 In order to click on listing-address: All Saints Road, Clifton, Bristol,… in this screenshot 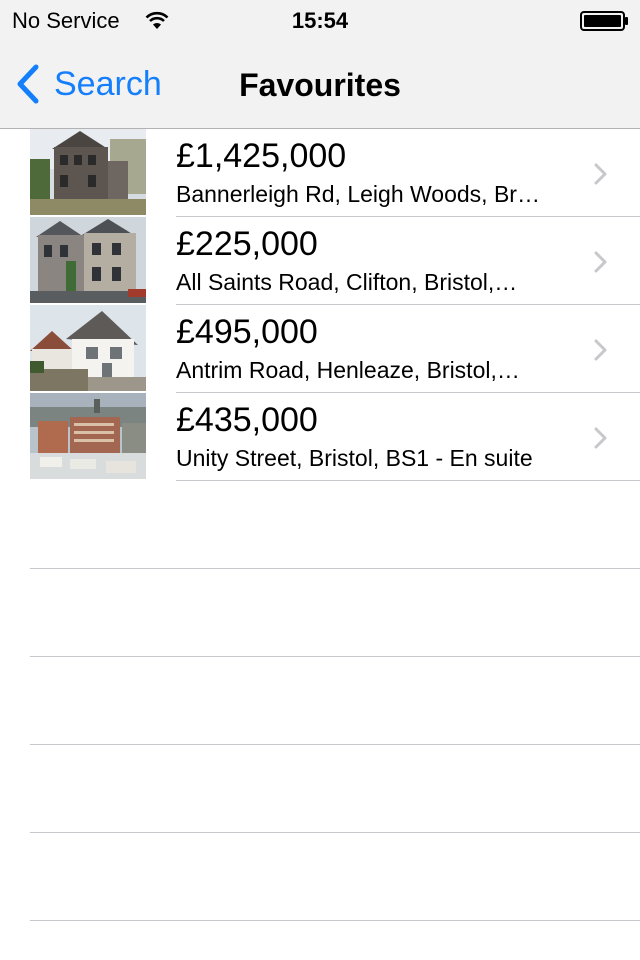, I will do `click(347, 282)`.